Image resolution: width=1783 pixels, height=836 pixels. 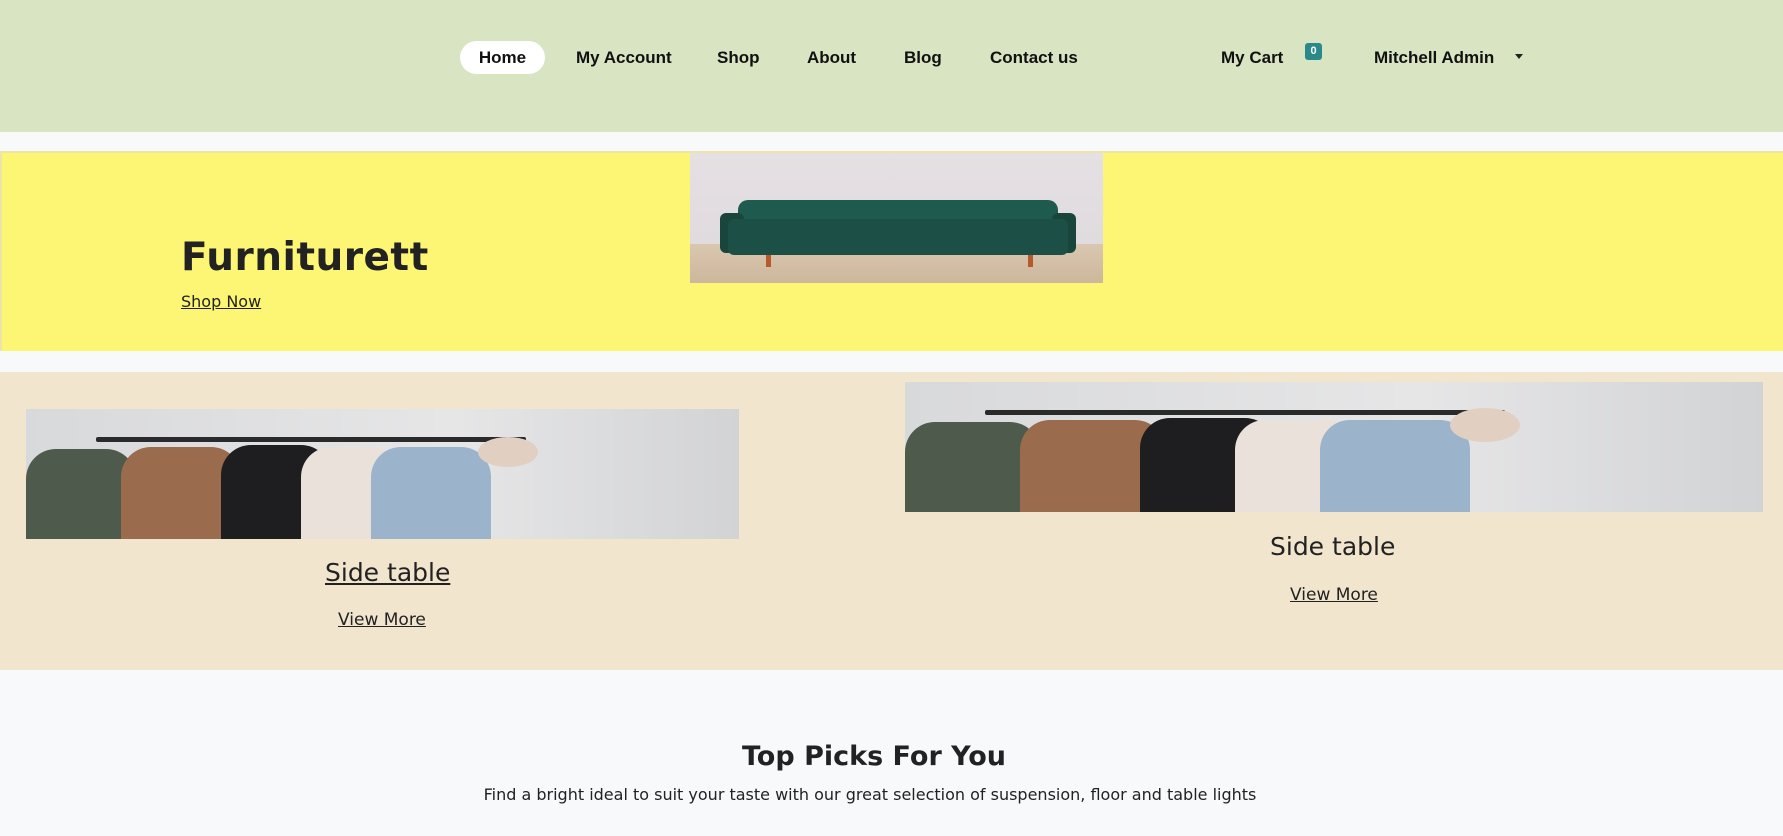 I want to click on top-picks-title: Top Picks For You, so click(x=874, y=756).